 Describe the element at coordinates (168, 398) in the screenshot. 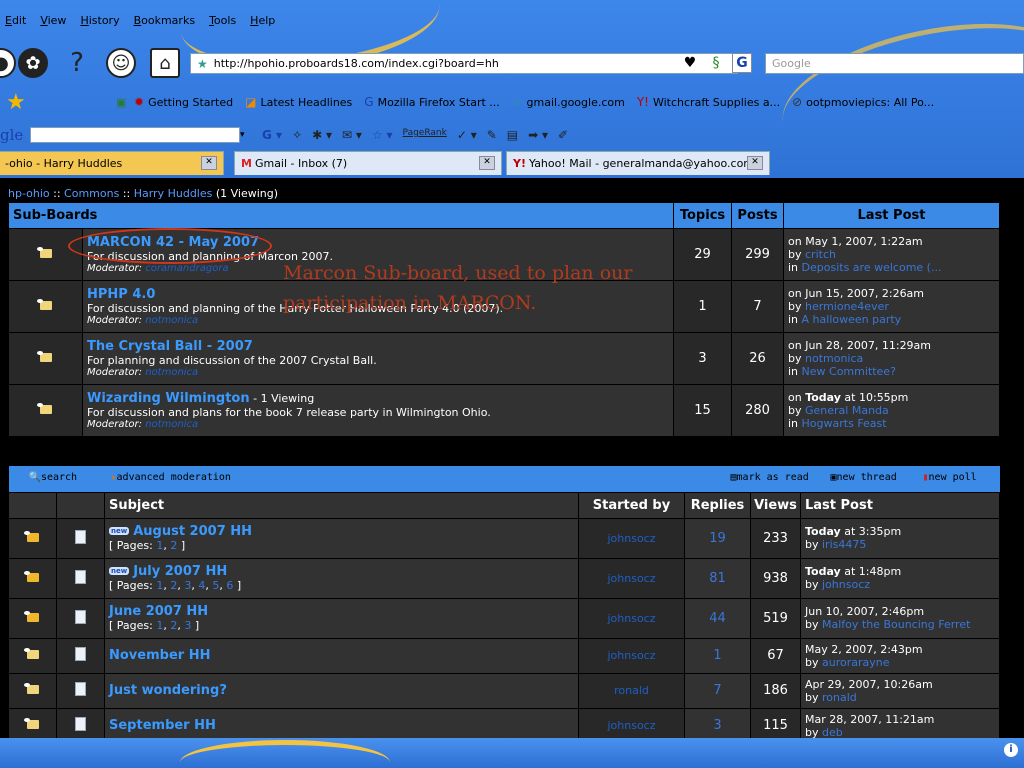

I see `subboard-title: Wizarding Wilmington` at that location.